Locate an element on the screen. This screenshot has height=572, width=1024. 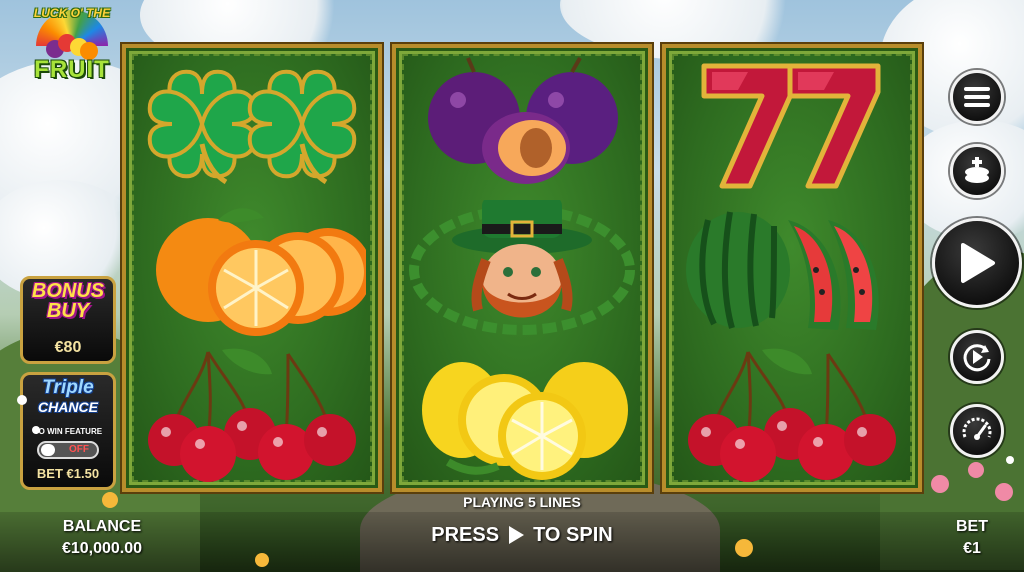
triple-chance-bet: BET €1.50 is located at coordinates (68, 473).